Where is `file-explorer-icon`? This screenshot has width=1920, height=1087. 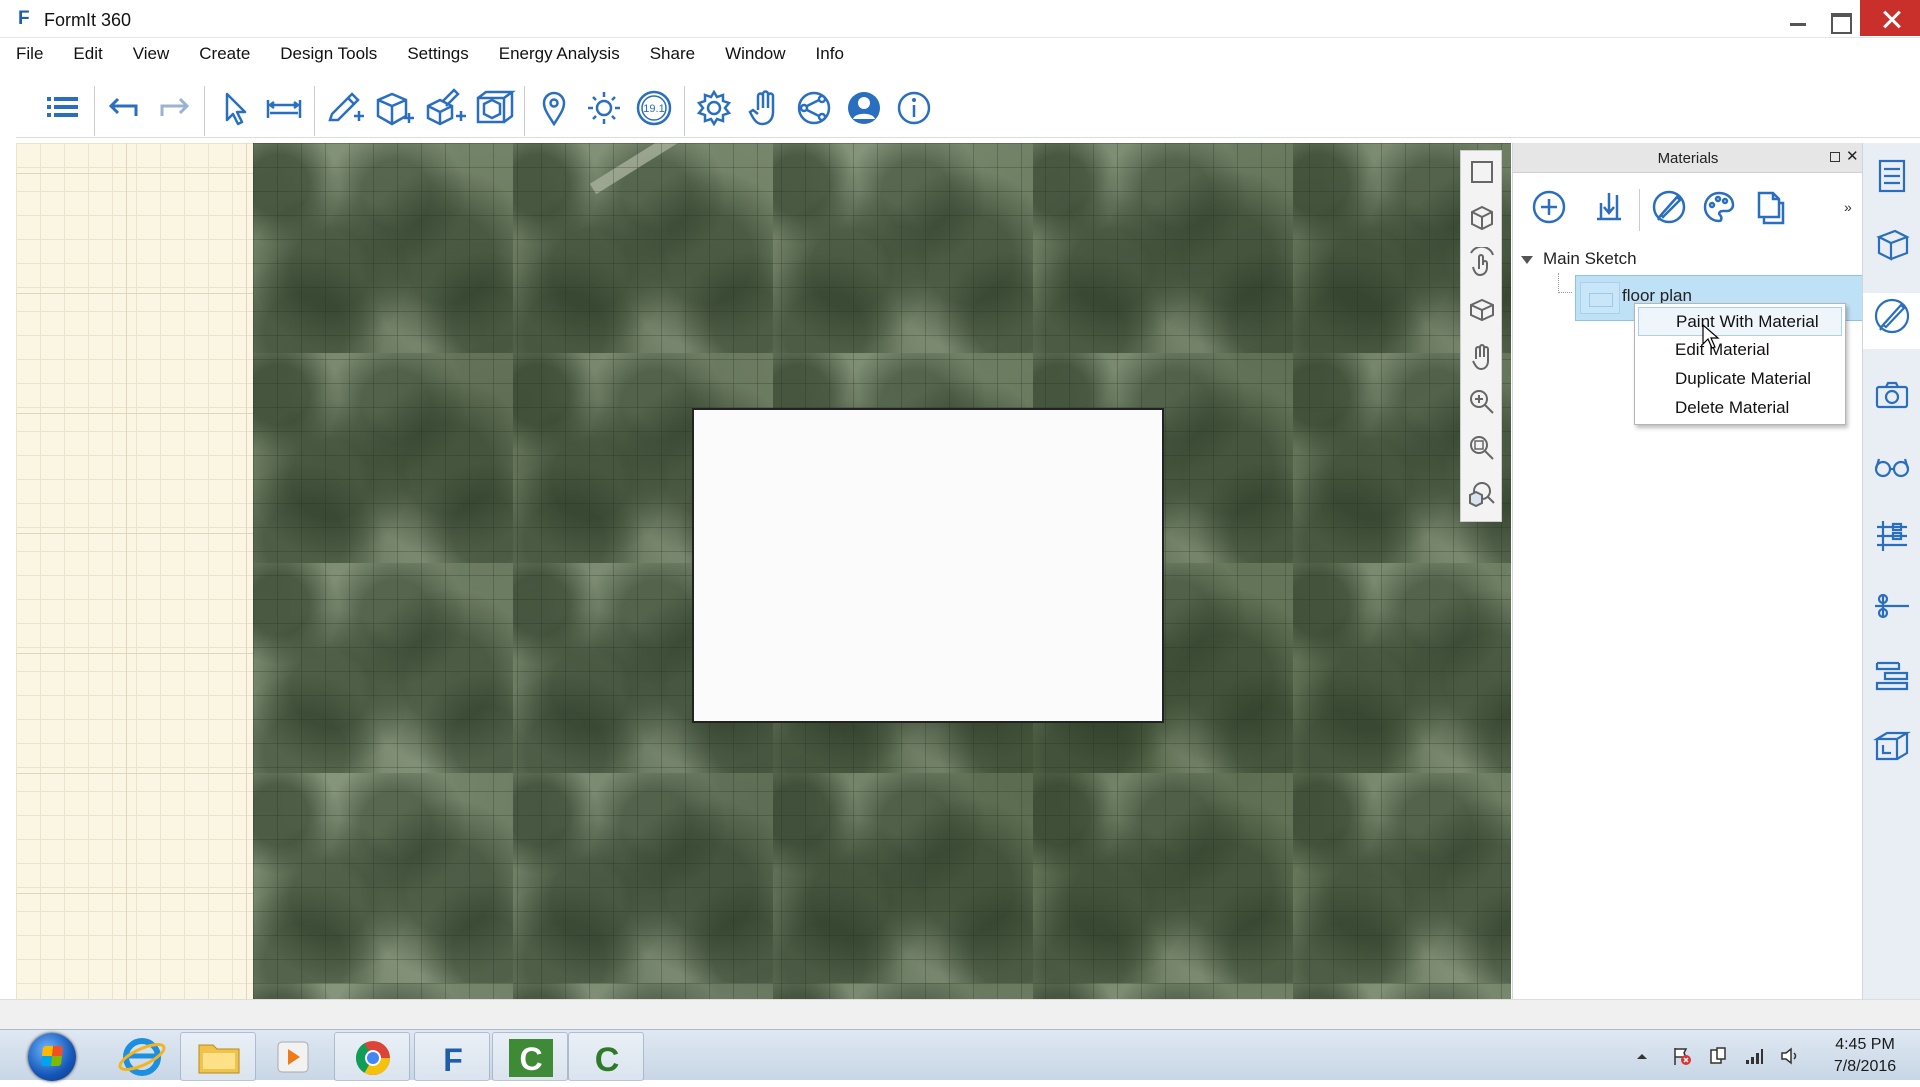 file-explorer-icon is located at coordinates (218, 1056).